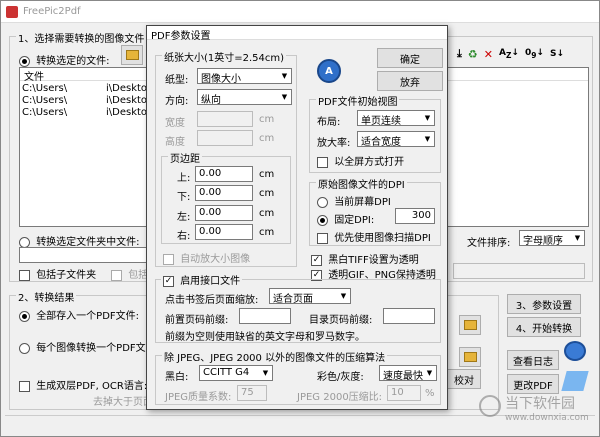 Image resolution: width=600 pixels, height=437 pixels. What do you see at coordinates (244, 97) in the screenshot?
I see `orient-select: 纵向 ▼` at bounding box center [244, 97].